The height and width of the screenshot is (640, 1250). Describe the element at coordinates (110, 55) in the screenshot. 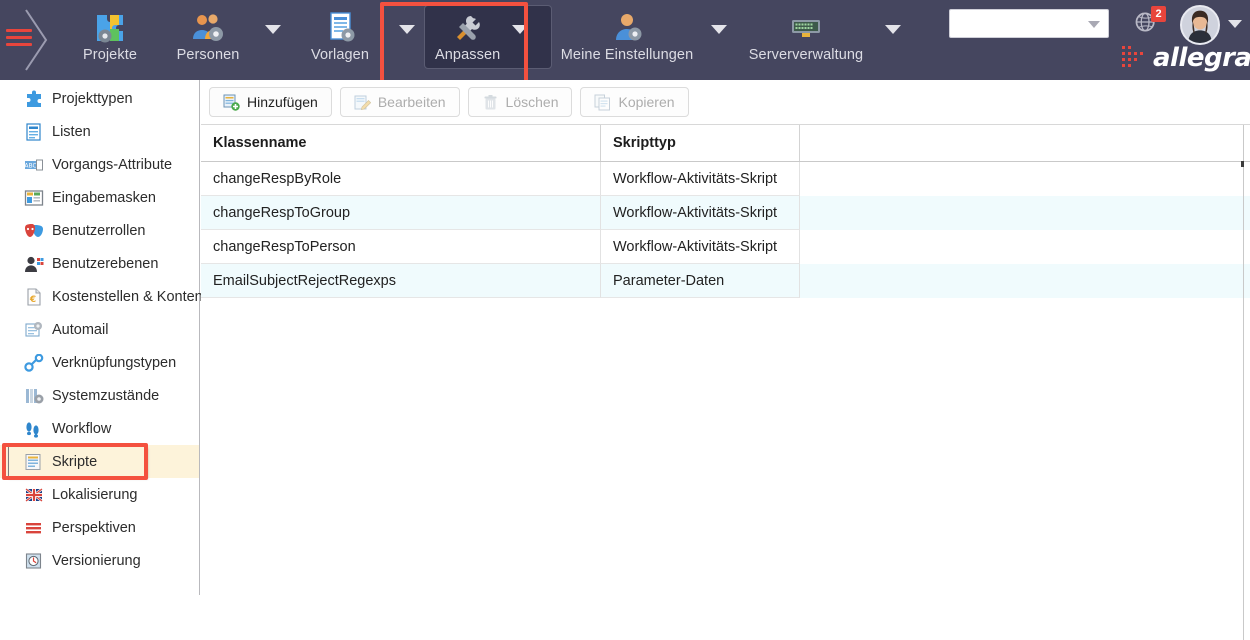

I see `nav-label: Projekte` at that location.